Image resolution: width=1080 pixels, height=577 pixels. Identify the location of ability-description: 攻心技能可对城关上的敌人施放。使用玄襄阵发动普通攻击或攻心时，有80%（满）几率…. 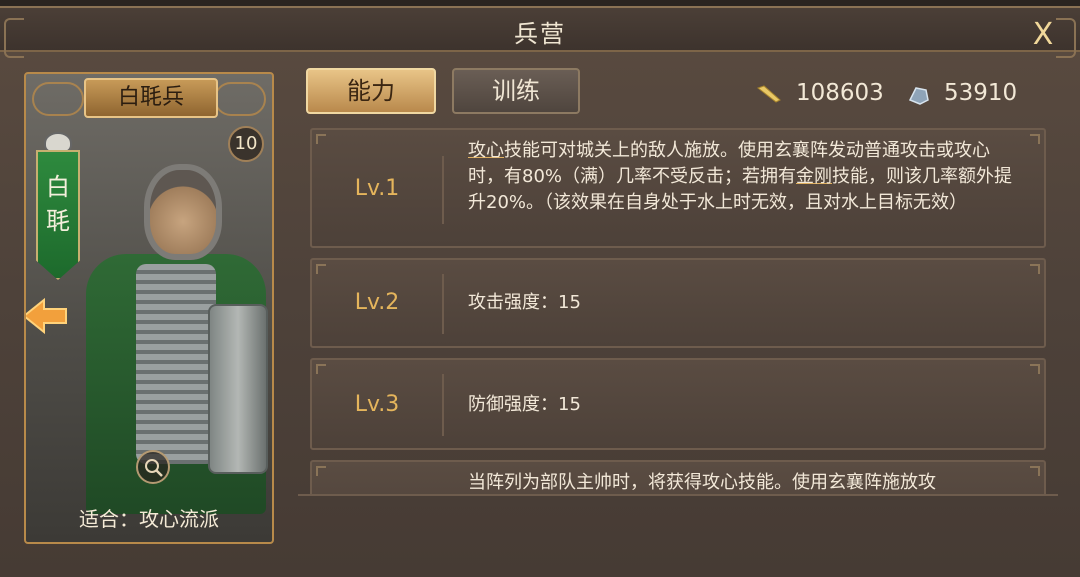
(746, 177).